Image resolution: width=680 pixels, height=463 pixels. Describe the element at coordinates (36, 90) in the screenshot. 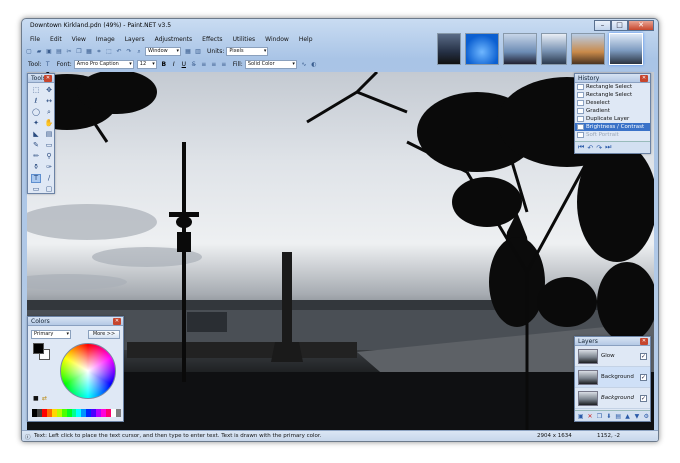

I see `rectangle-select-icon: ⬚` at that location.